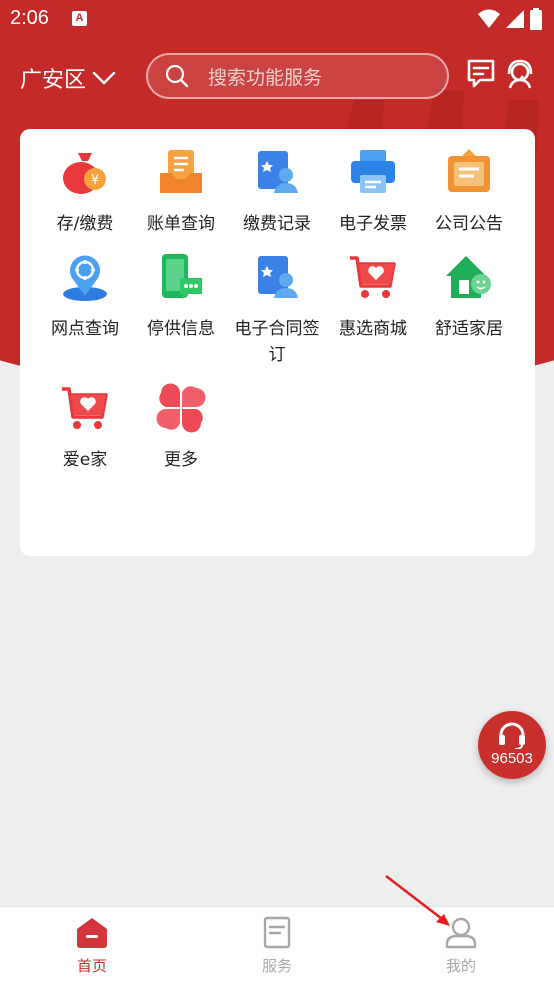 Image resolution: width=554 pixels, height=984 pixels. I want to click on payment-record-icon, so click(278, 172).